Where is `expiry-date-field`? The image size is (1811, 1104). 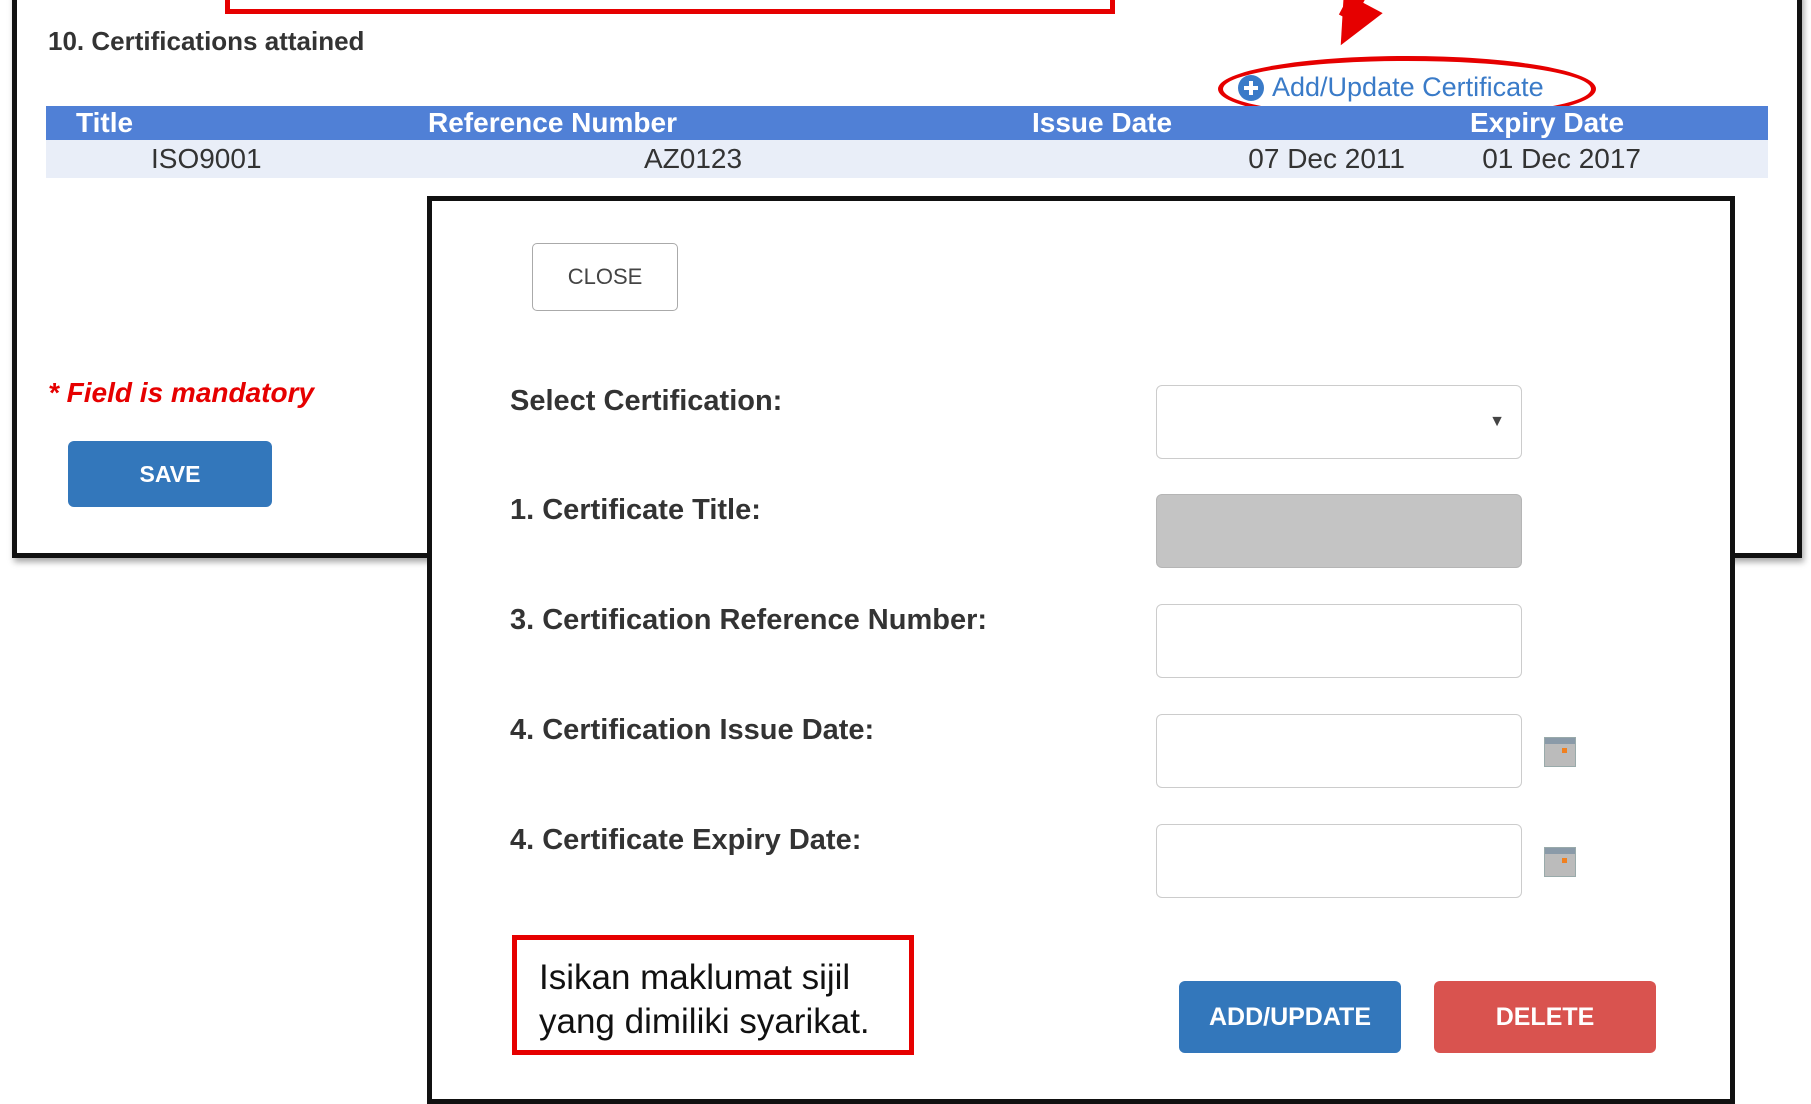
expiry-date-field is located at coordinates (1339, 861).